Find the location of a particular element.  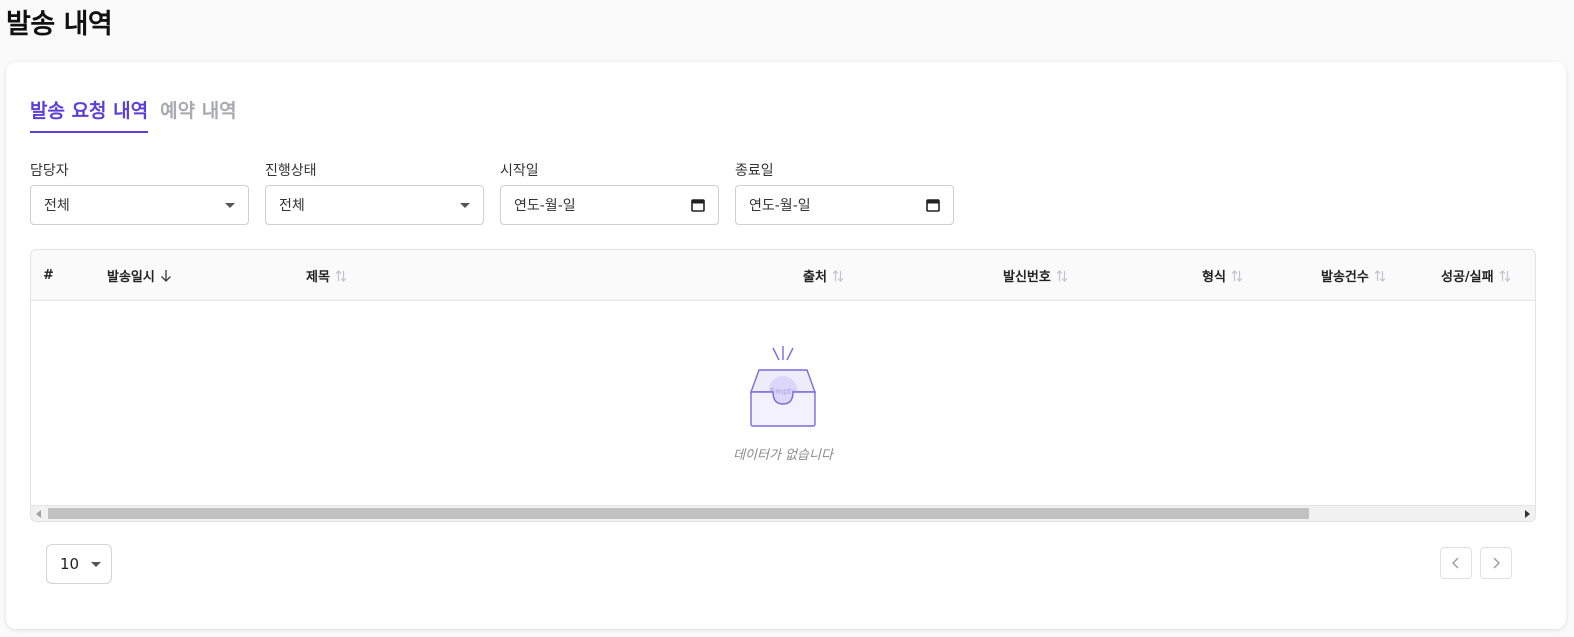

scroll-right-icon is located at coordinates (1527, 514).